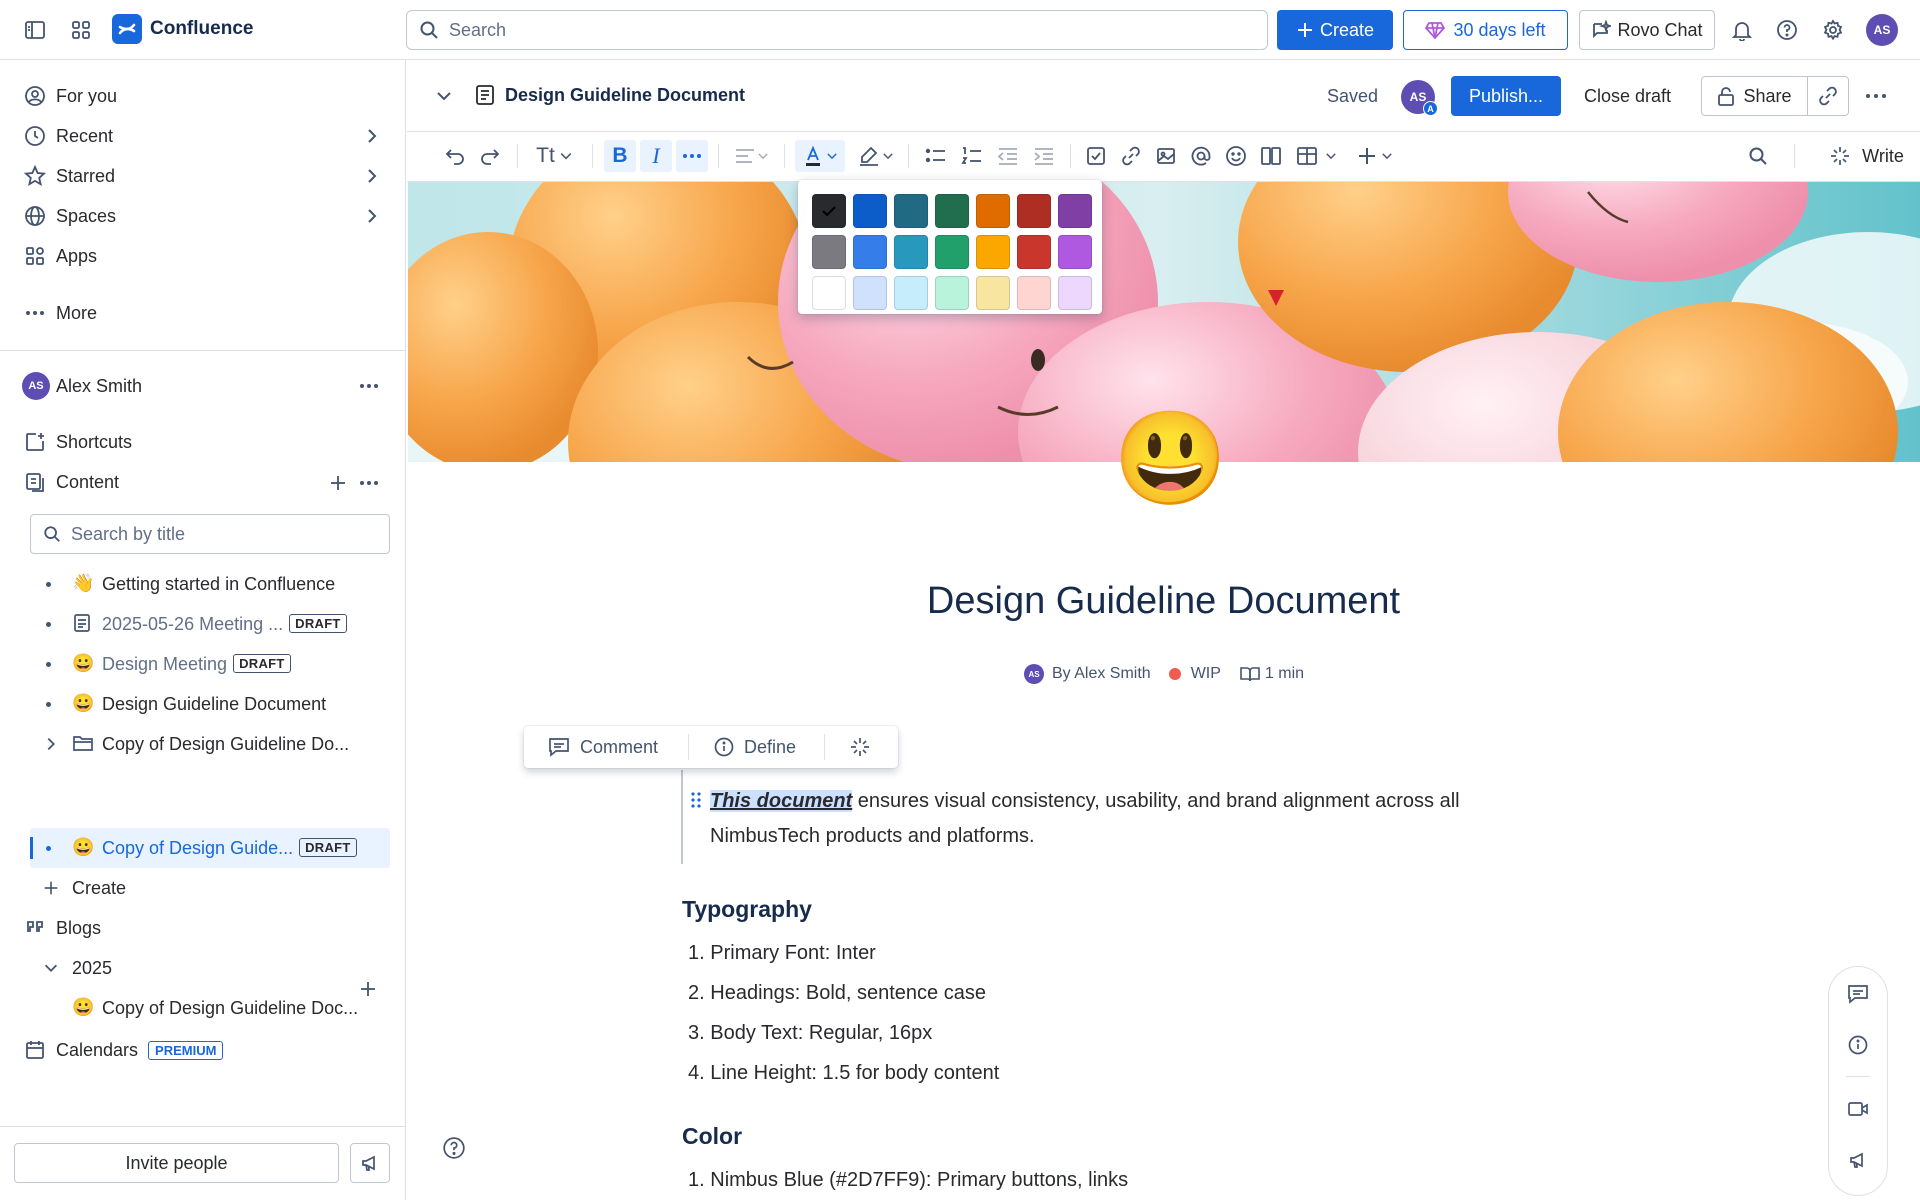 The width and height of the screenshot is (1920, 1200). I want to click on page-title: Design Guideline Document, so click(1163, 601).